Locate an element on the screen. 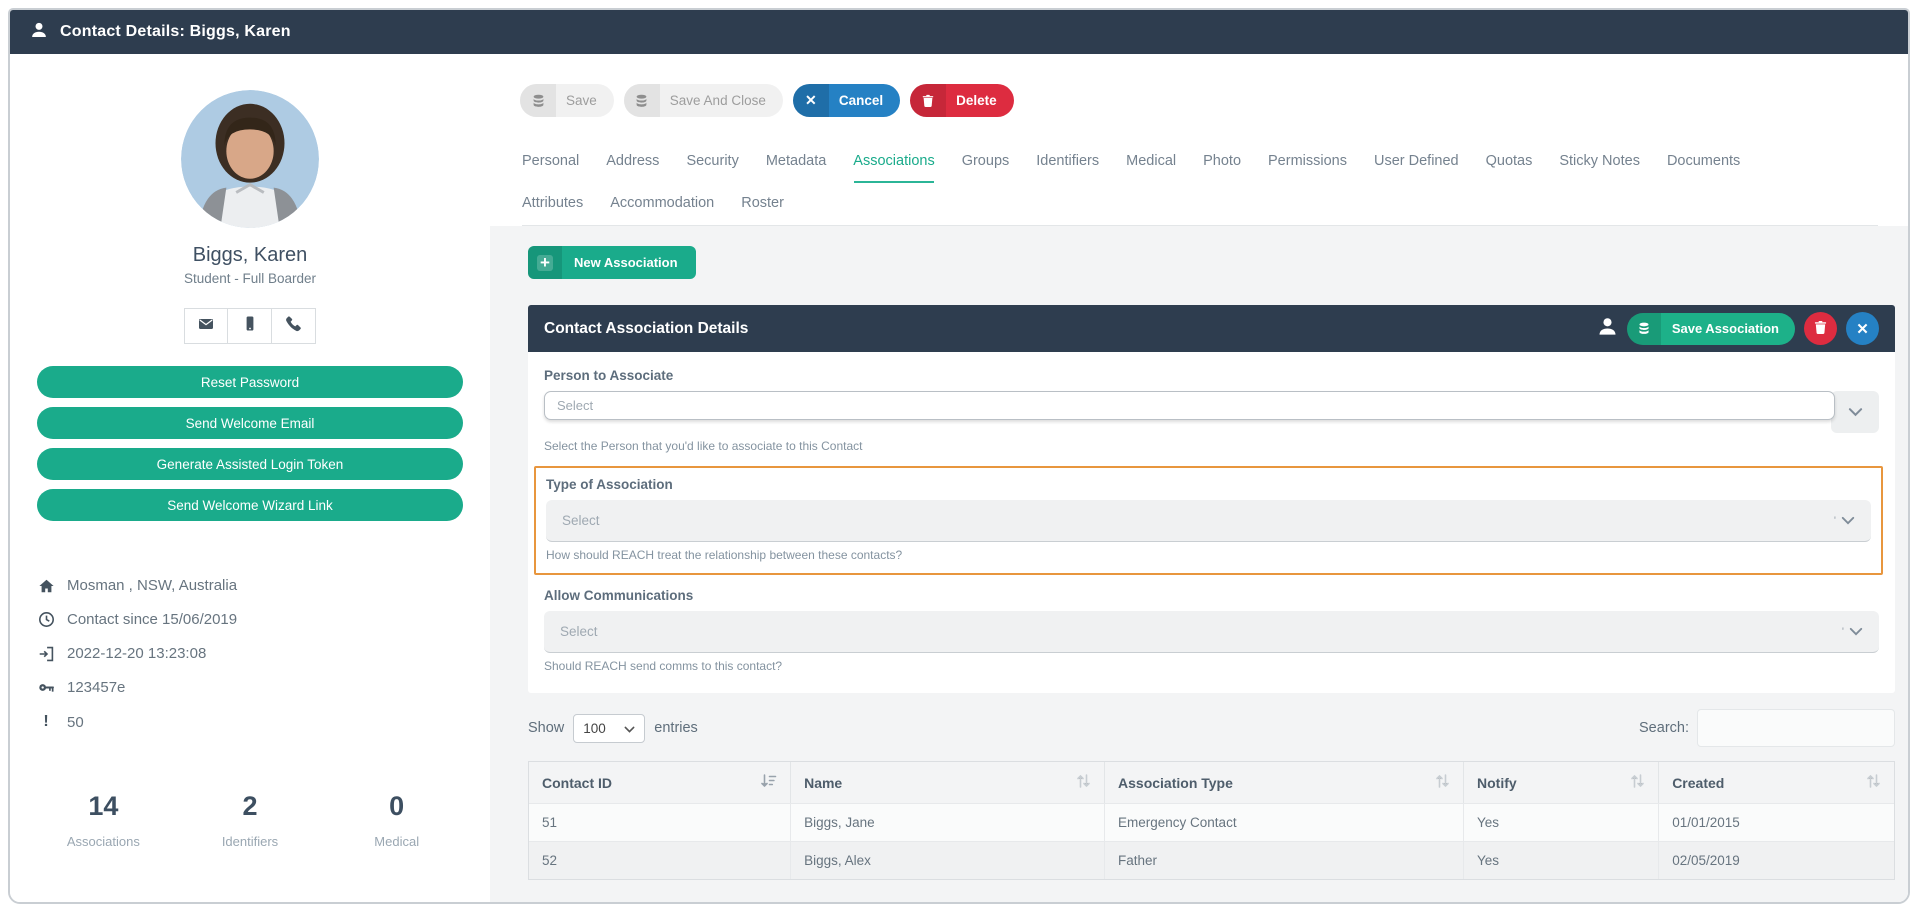 This screenshot has height=912, width=1918. column-header-association-type: Association Type is located at coordinates (1284, 782).